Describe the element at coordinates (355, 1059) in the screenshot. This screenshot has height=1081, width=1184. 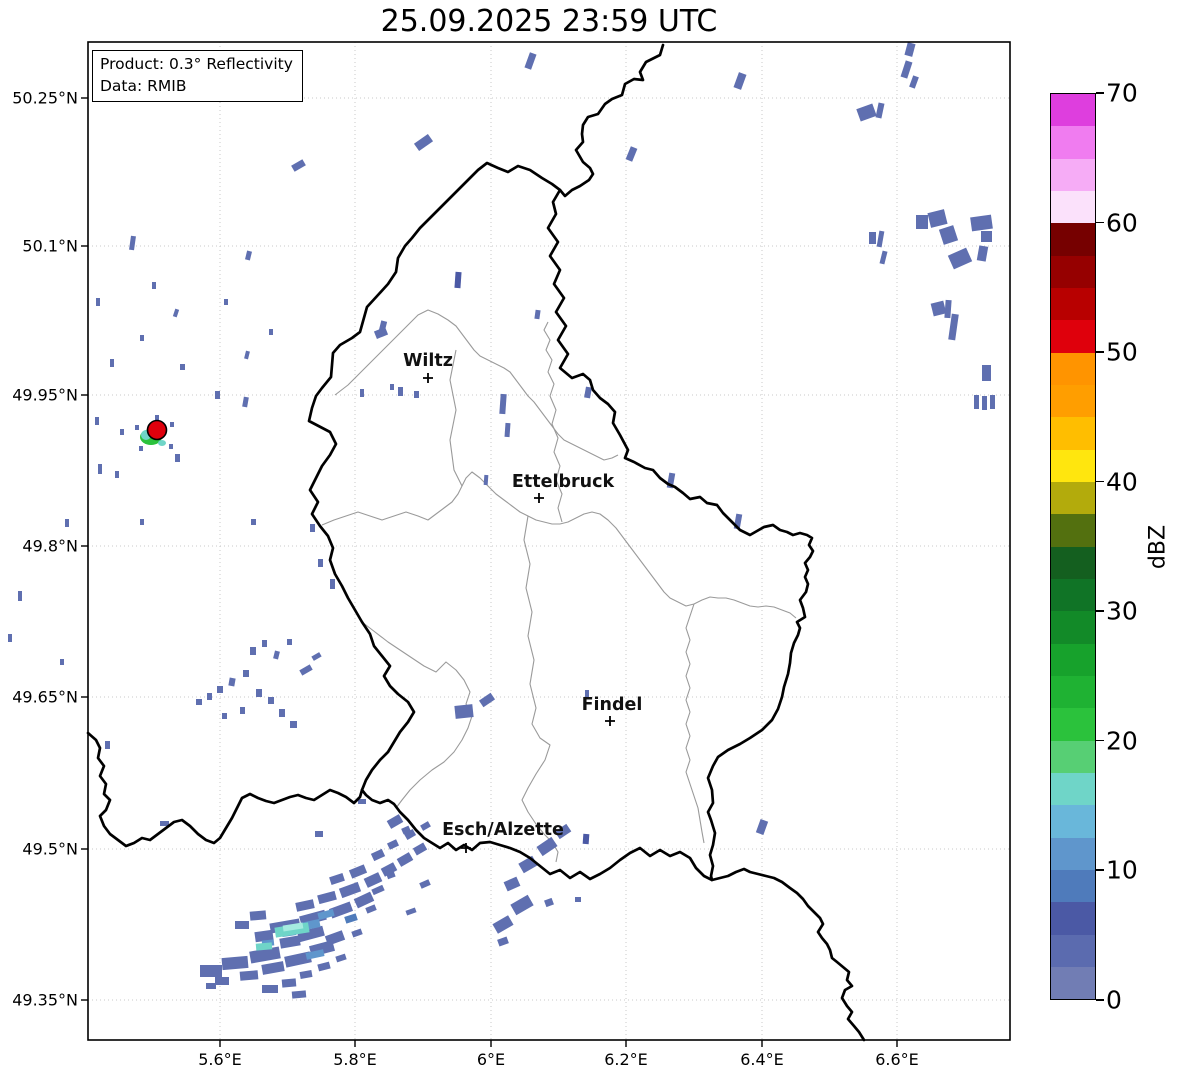
I see `lon-tick-label: 5.8°E` at that location.